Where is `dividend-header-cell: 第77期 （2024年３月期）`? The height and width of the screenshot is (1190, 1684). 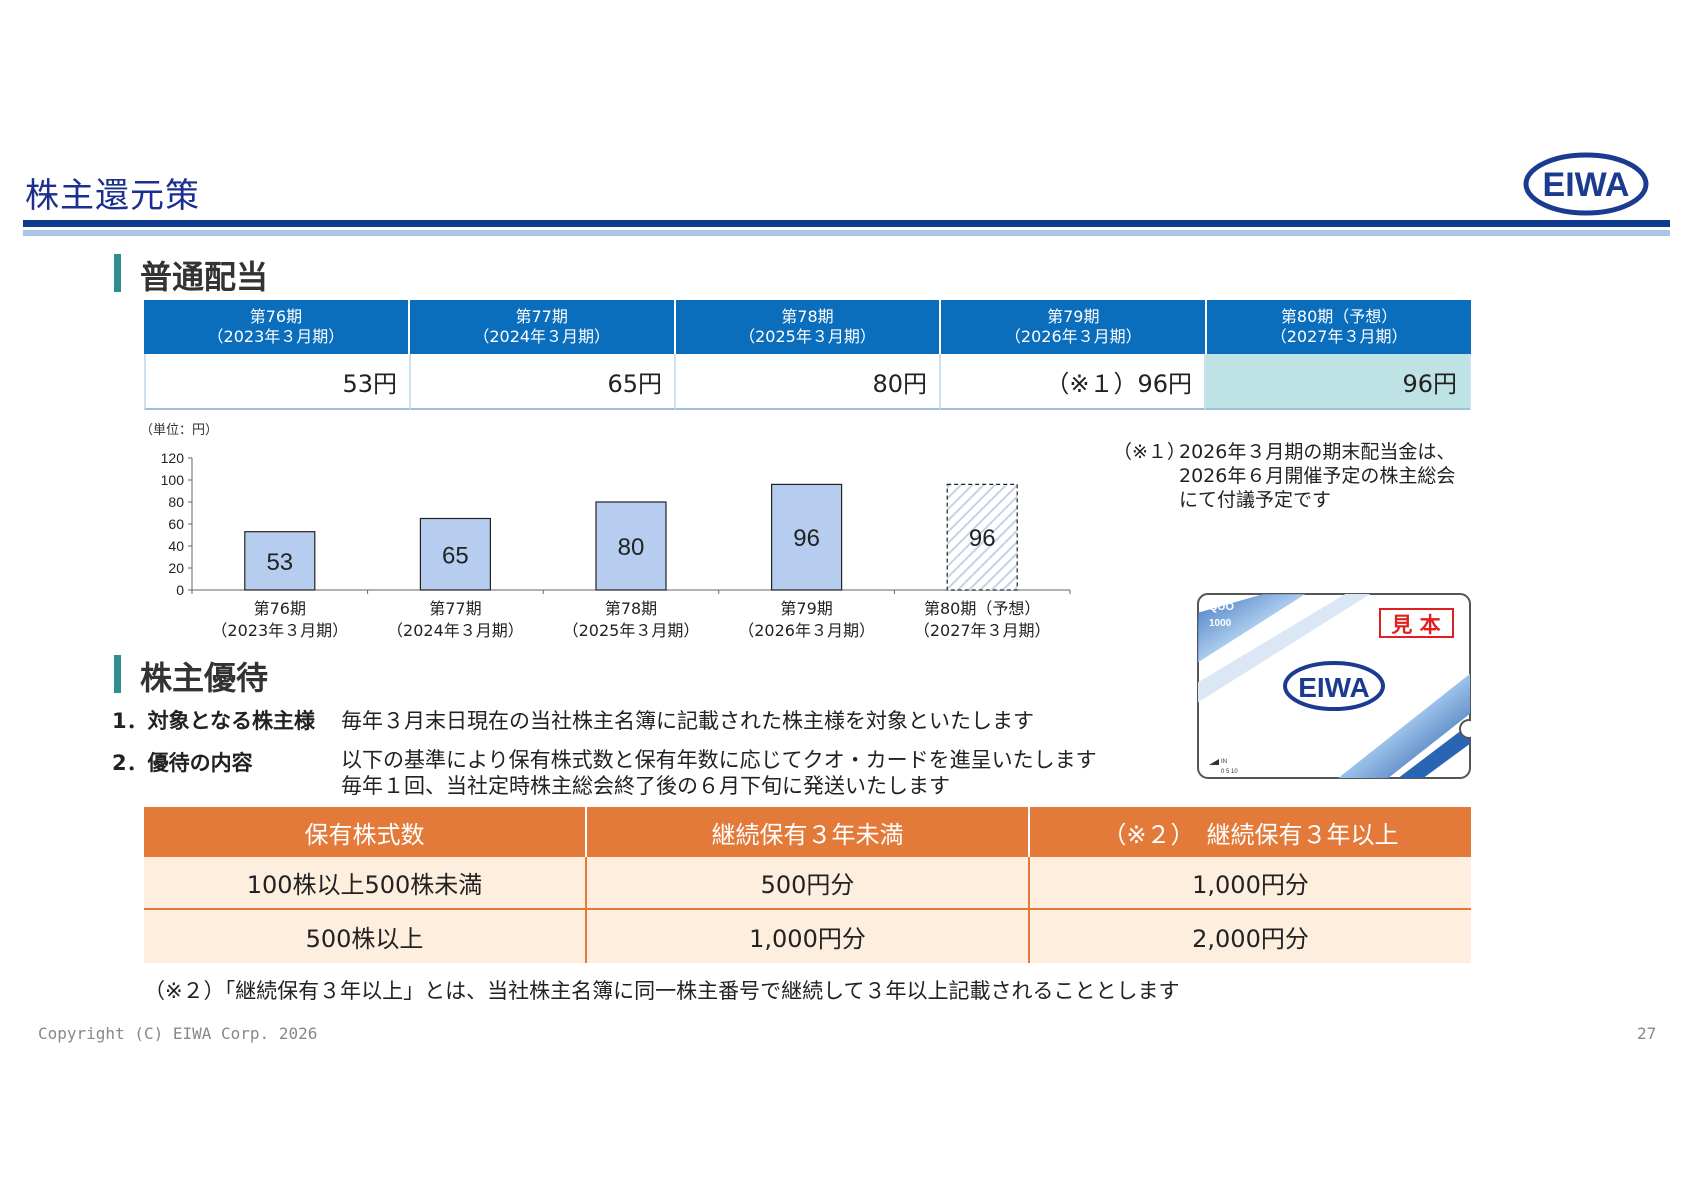 dividend-header-cell: 第77期 （2024年３月期） is located at coordinates (542, 327).